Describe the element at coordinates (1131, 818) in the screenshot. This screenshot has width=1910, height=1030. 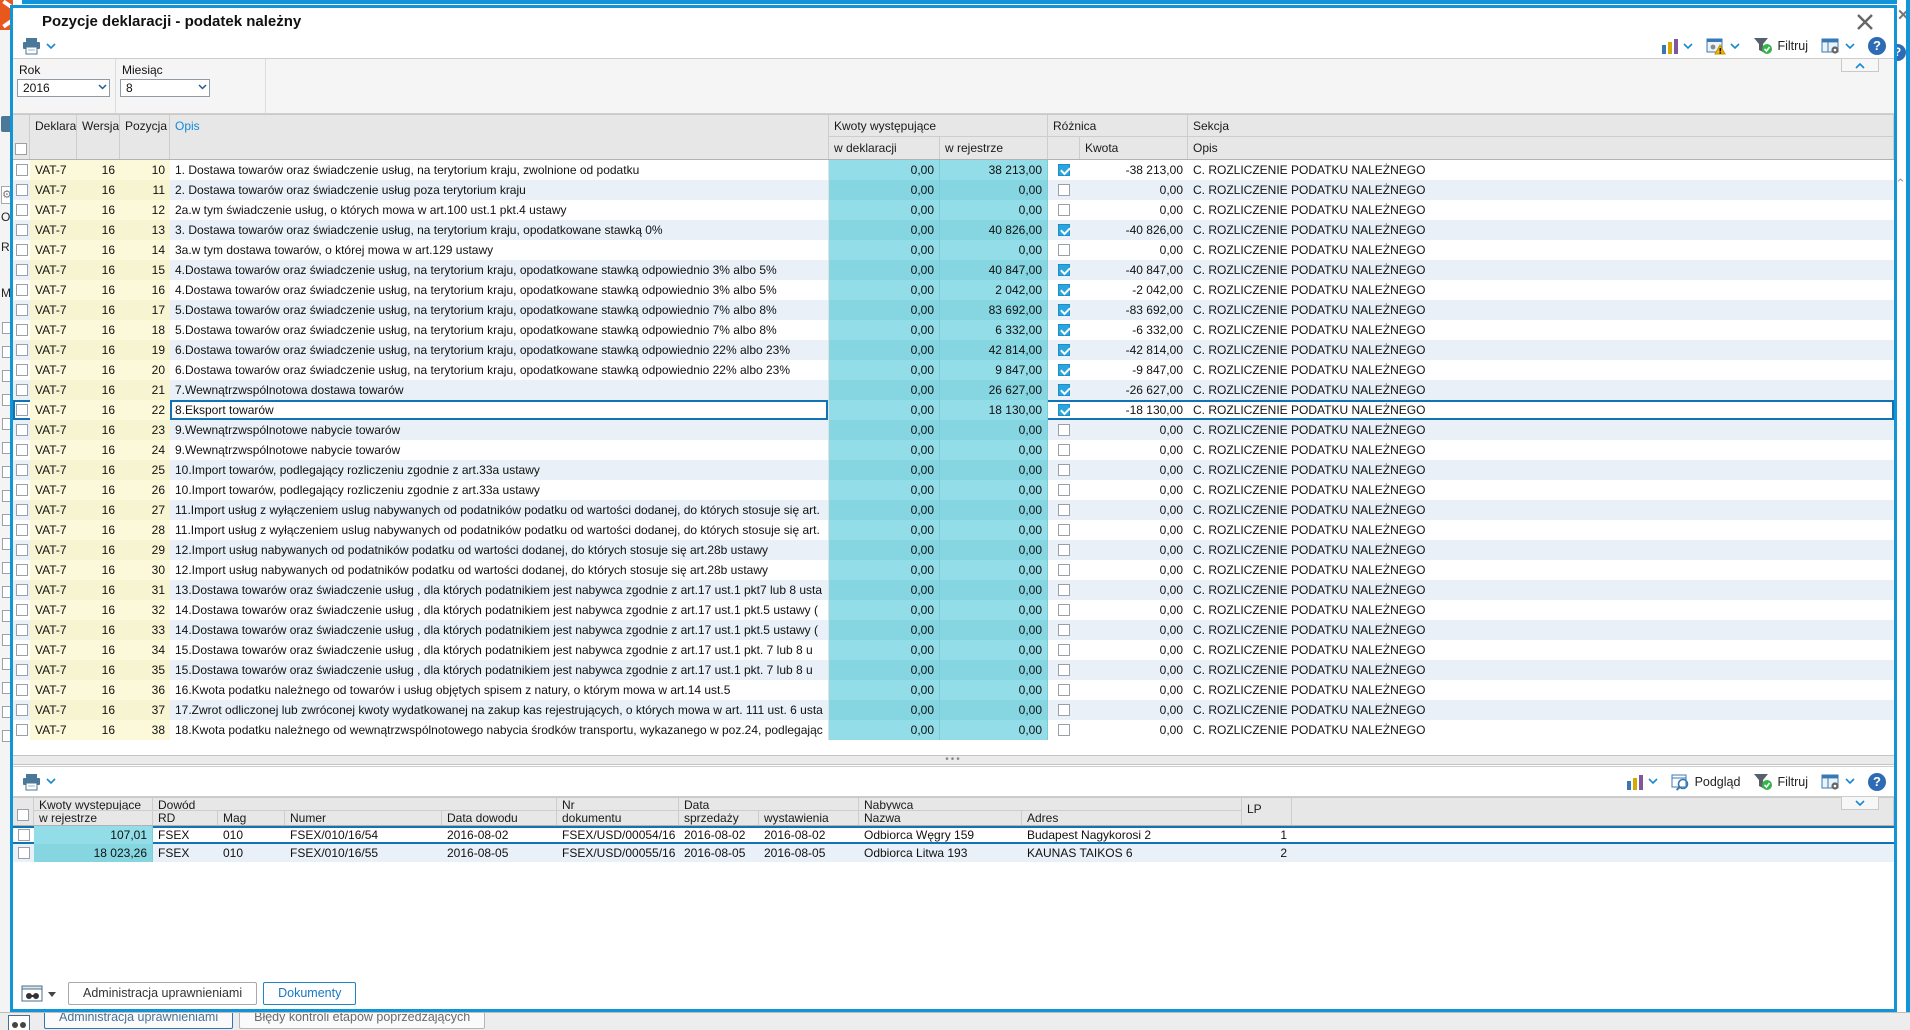
I see `column-header-buyer-address: Adres` at that location.